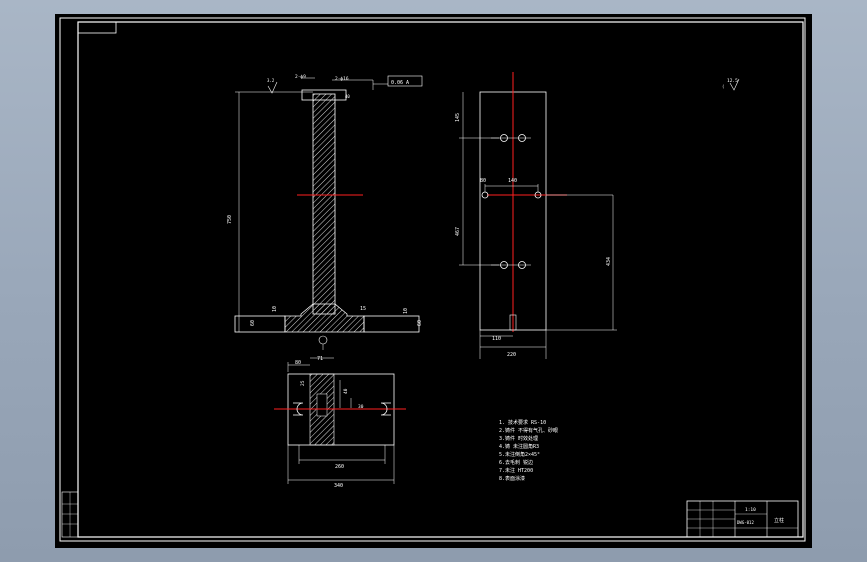 The height and width of the screenshot is (562, 867). Describe the element at coordinates (363, 309) in the screenshot. I see `dim-base-mid-right: 15` at that location.